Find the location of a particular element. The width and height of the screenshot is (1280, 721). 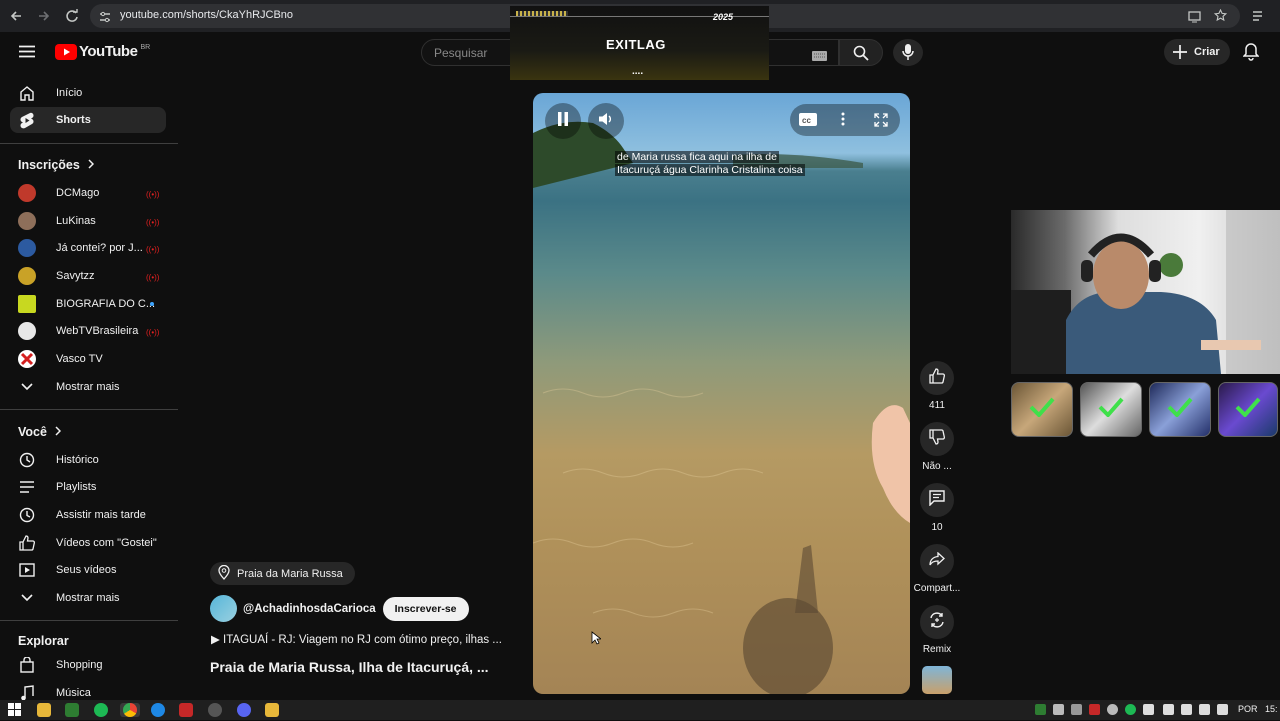

language-indicator: POR is located at coordinates (1248, 709).